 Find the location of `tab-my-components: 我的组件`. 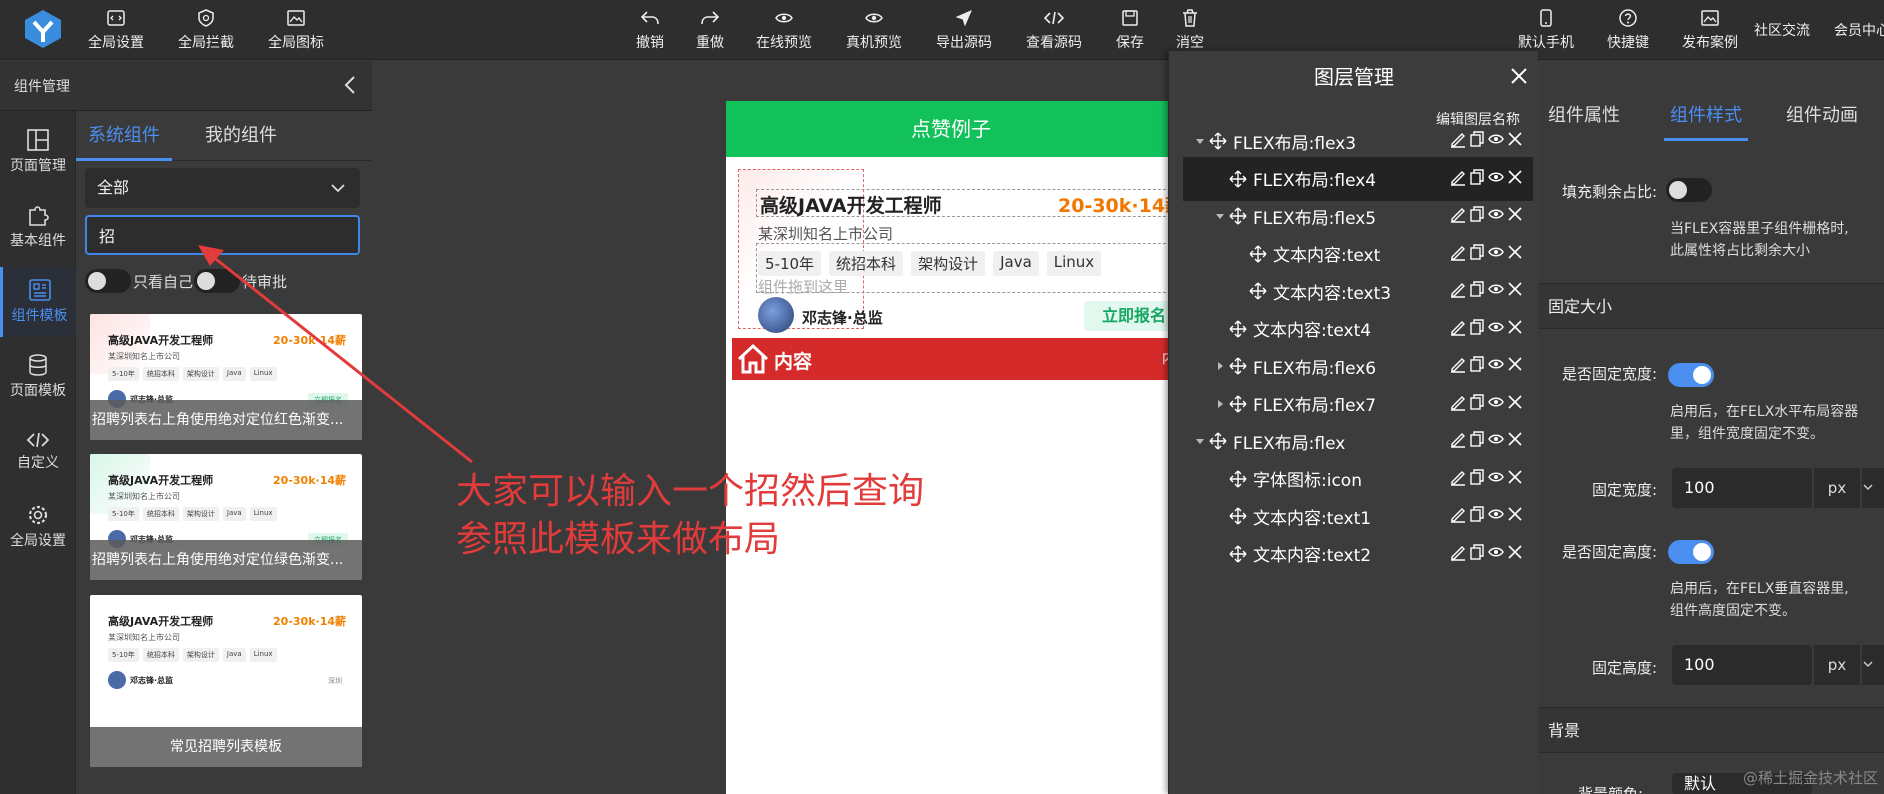

tab-my-components: 我的组件 is located at coordinates (241, 136).